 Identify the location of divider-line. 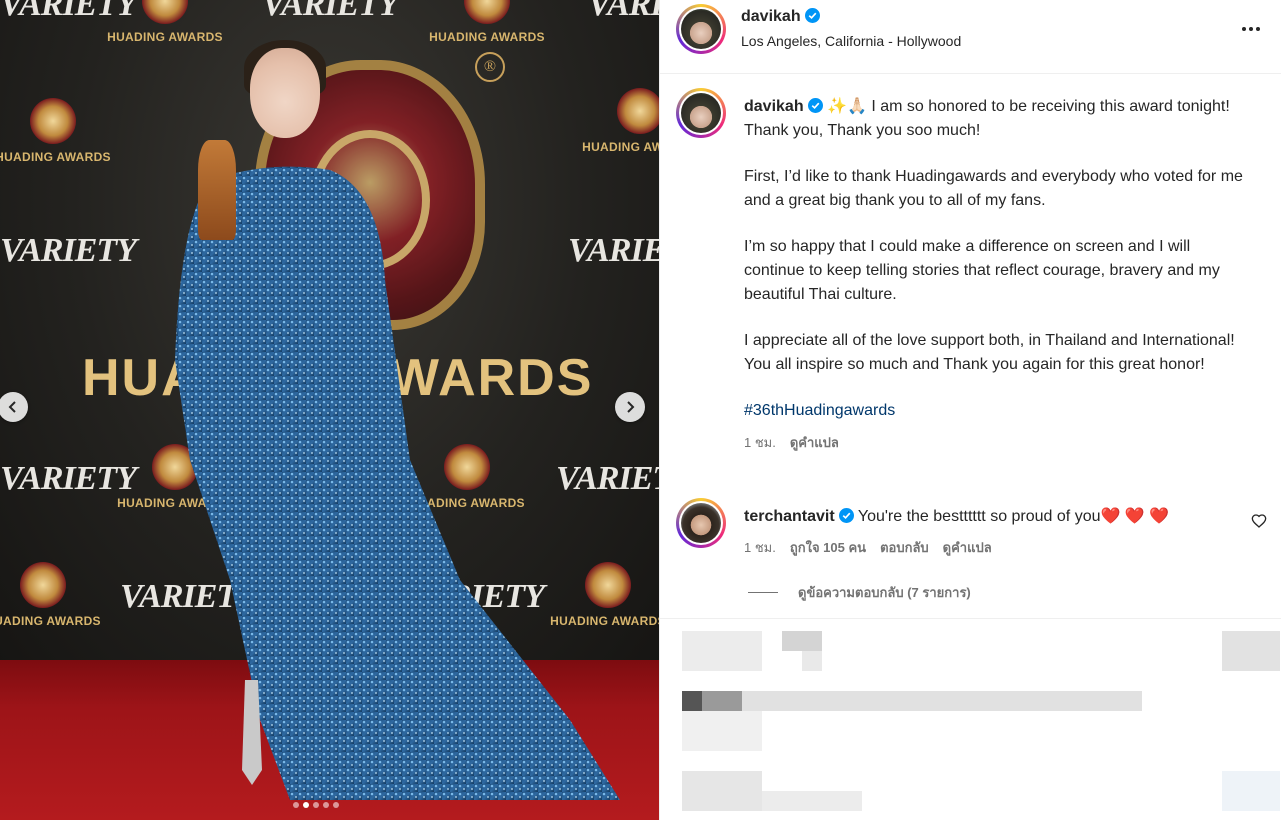
(763, 592).